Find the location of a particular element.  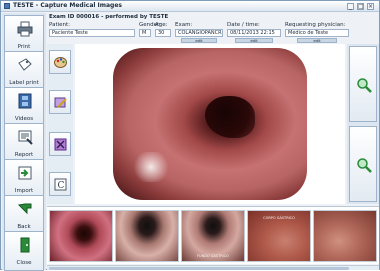

svg-text: C is located at coordinates (61, 186).